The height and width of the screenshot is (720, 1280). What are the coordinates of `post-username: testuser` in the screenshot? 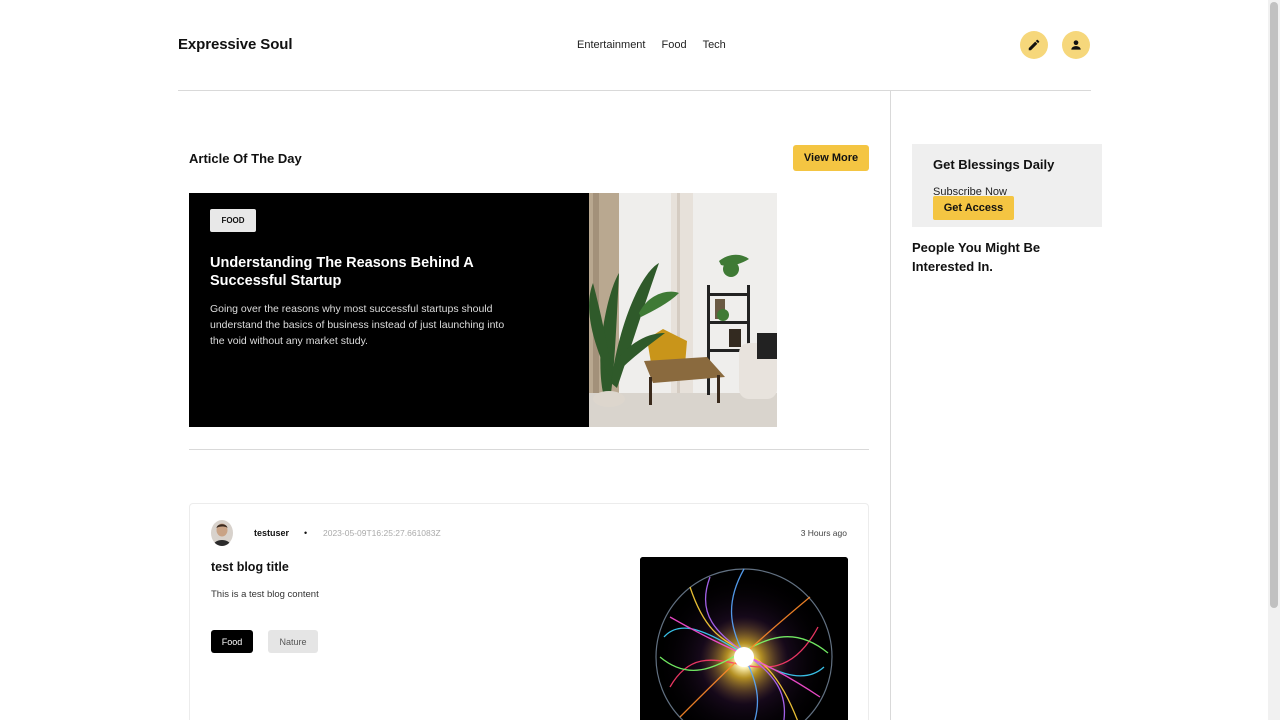 It's located at (271, 533).